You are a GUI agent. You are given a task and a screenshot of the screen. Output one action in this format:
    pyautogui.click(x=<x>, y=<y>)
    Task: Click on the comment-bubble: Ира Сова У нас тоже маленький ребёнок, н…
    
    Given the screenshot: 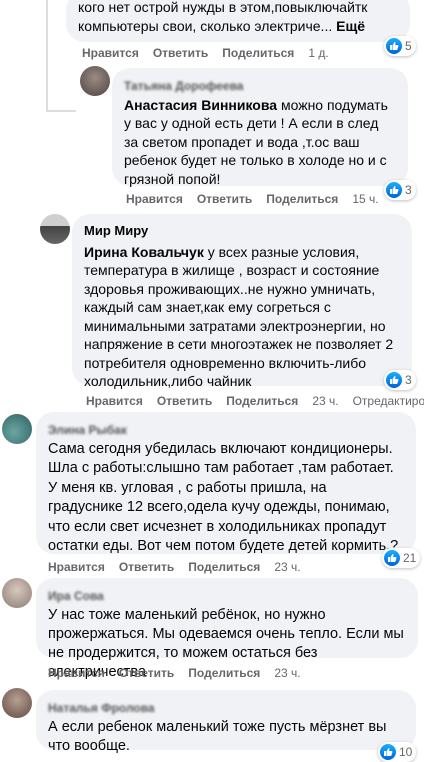 What is the action you would take?
    pyautogui.click(x=227, y=629)
    